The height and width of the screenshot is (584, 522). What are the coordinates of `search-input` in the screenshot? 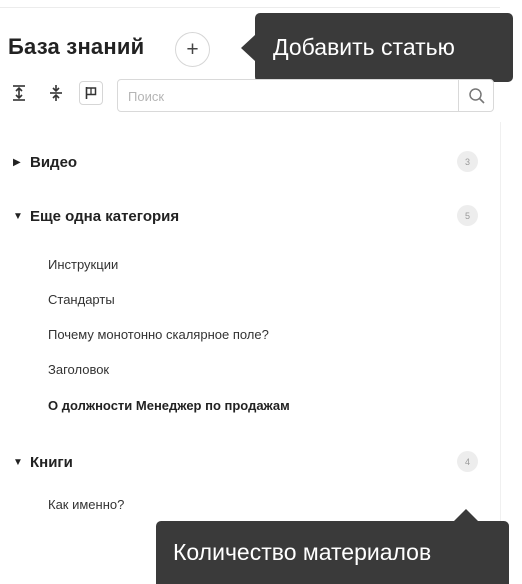 It's located at (288, 96).